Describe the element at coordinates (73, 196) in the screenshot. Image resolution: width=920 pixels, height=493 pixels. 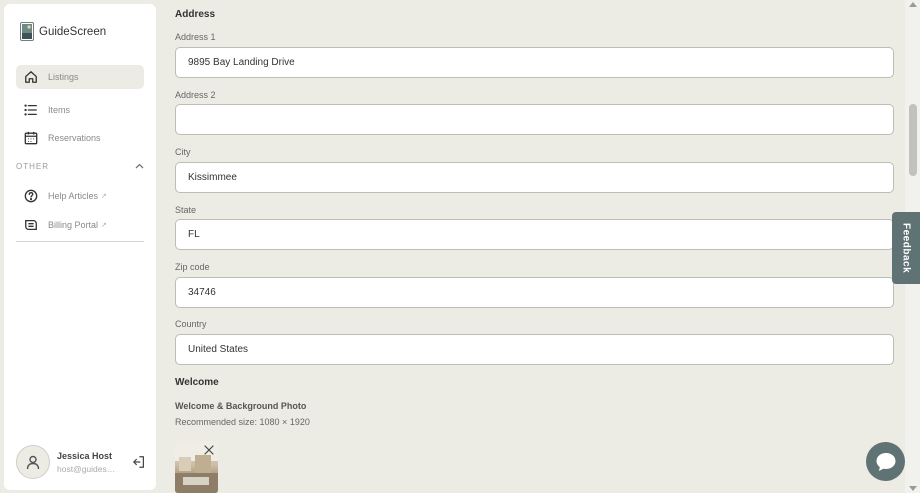
I see `sidebar-item-label: Help Articles` at that location.